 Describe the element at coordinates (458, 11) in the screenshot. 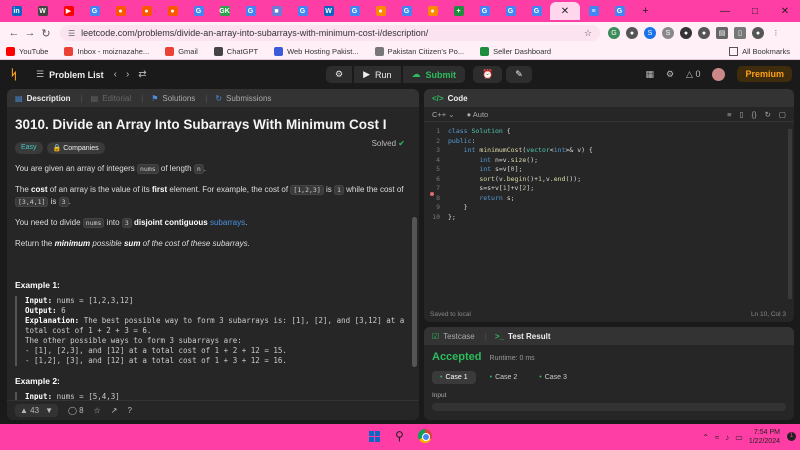

I see `browser-tab: +` at that location.